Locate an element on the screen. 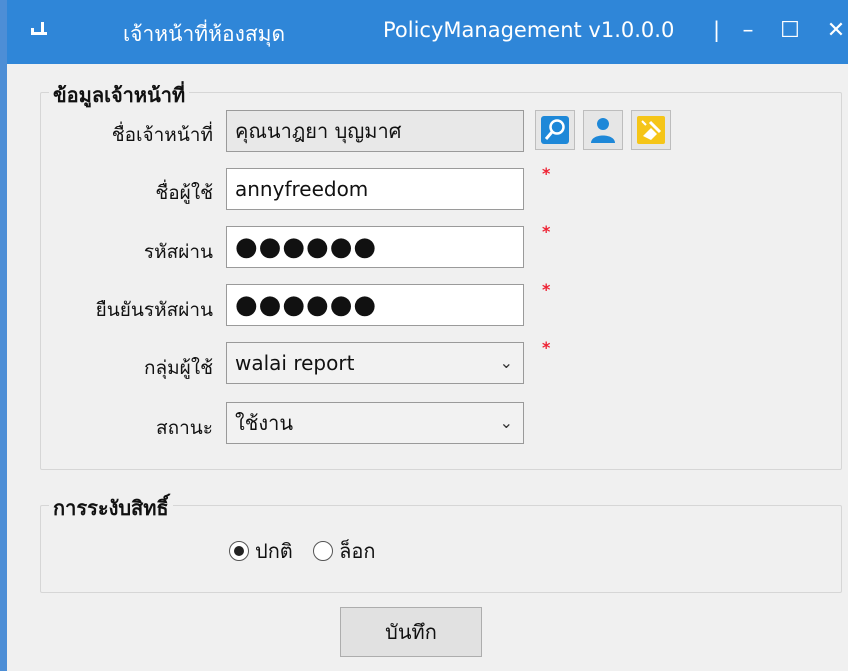 The height and width of the screenshot is (671, 848). username-label: ชื่อผู้ใช้ is located at coordinates (184, 193).